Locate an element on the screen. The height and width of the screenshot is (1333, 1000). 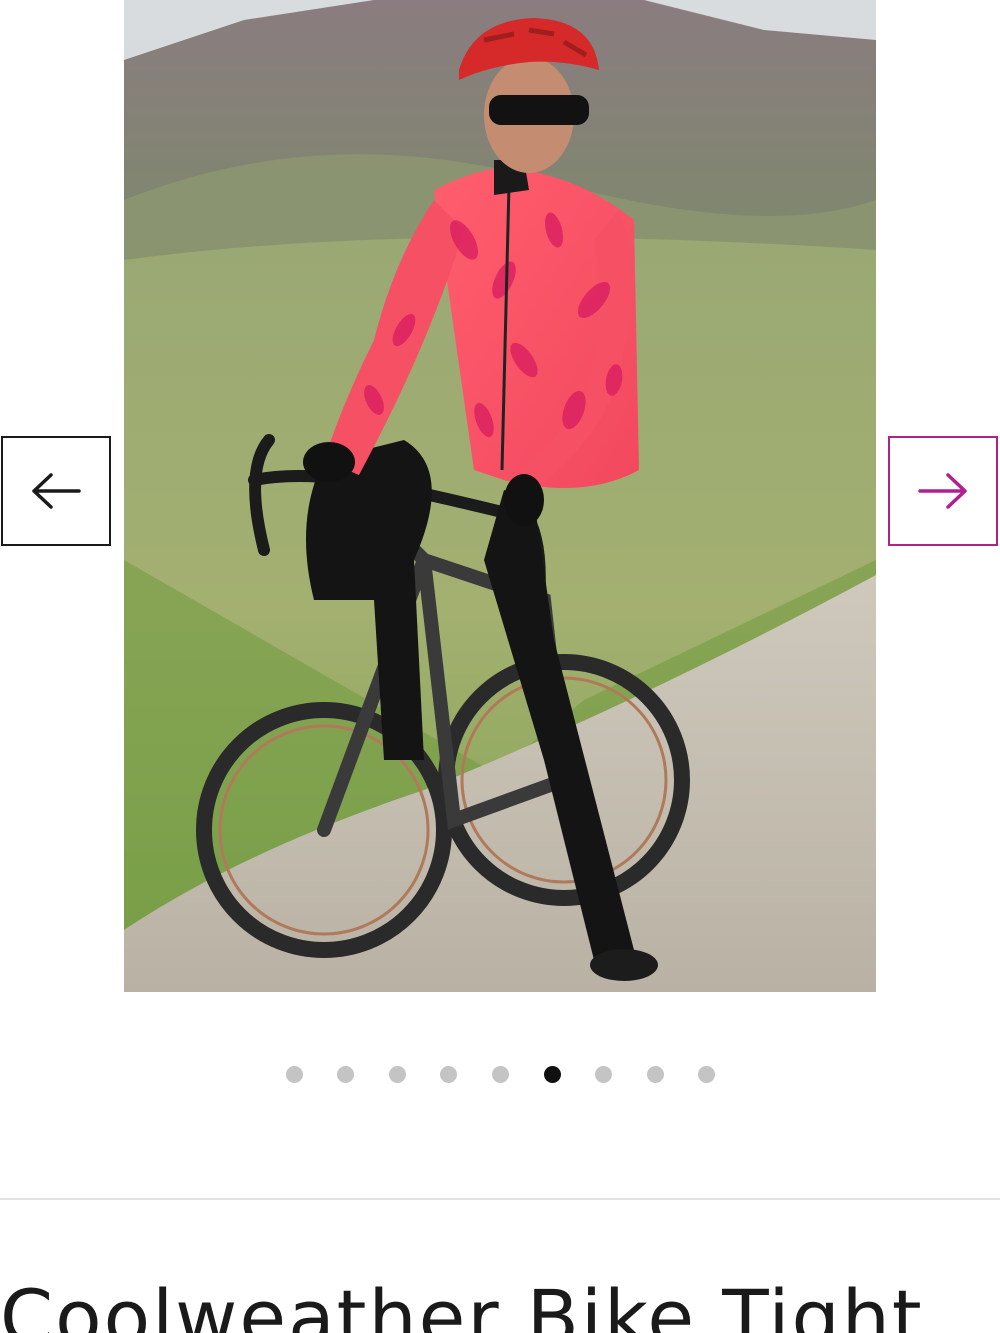
previous-image-button is located at coordinates (56, 491).